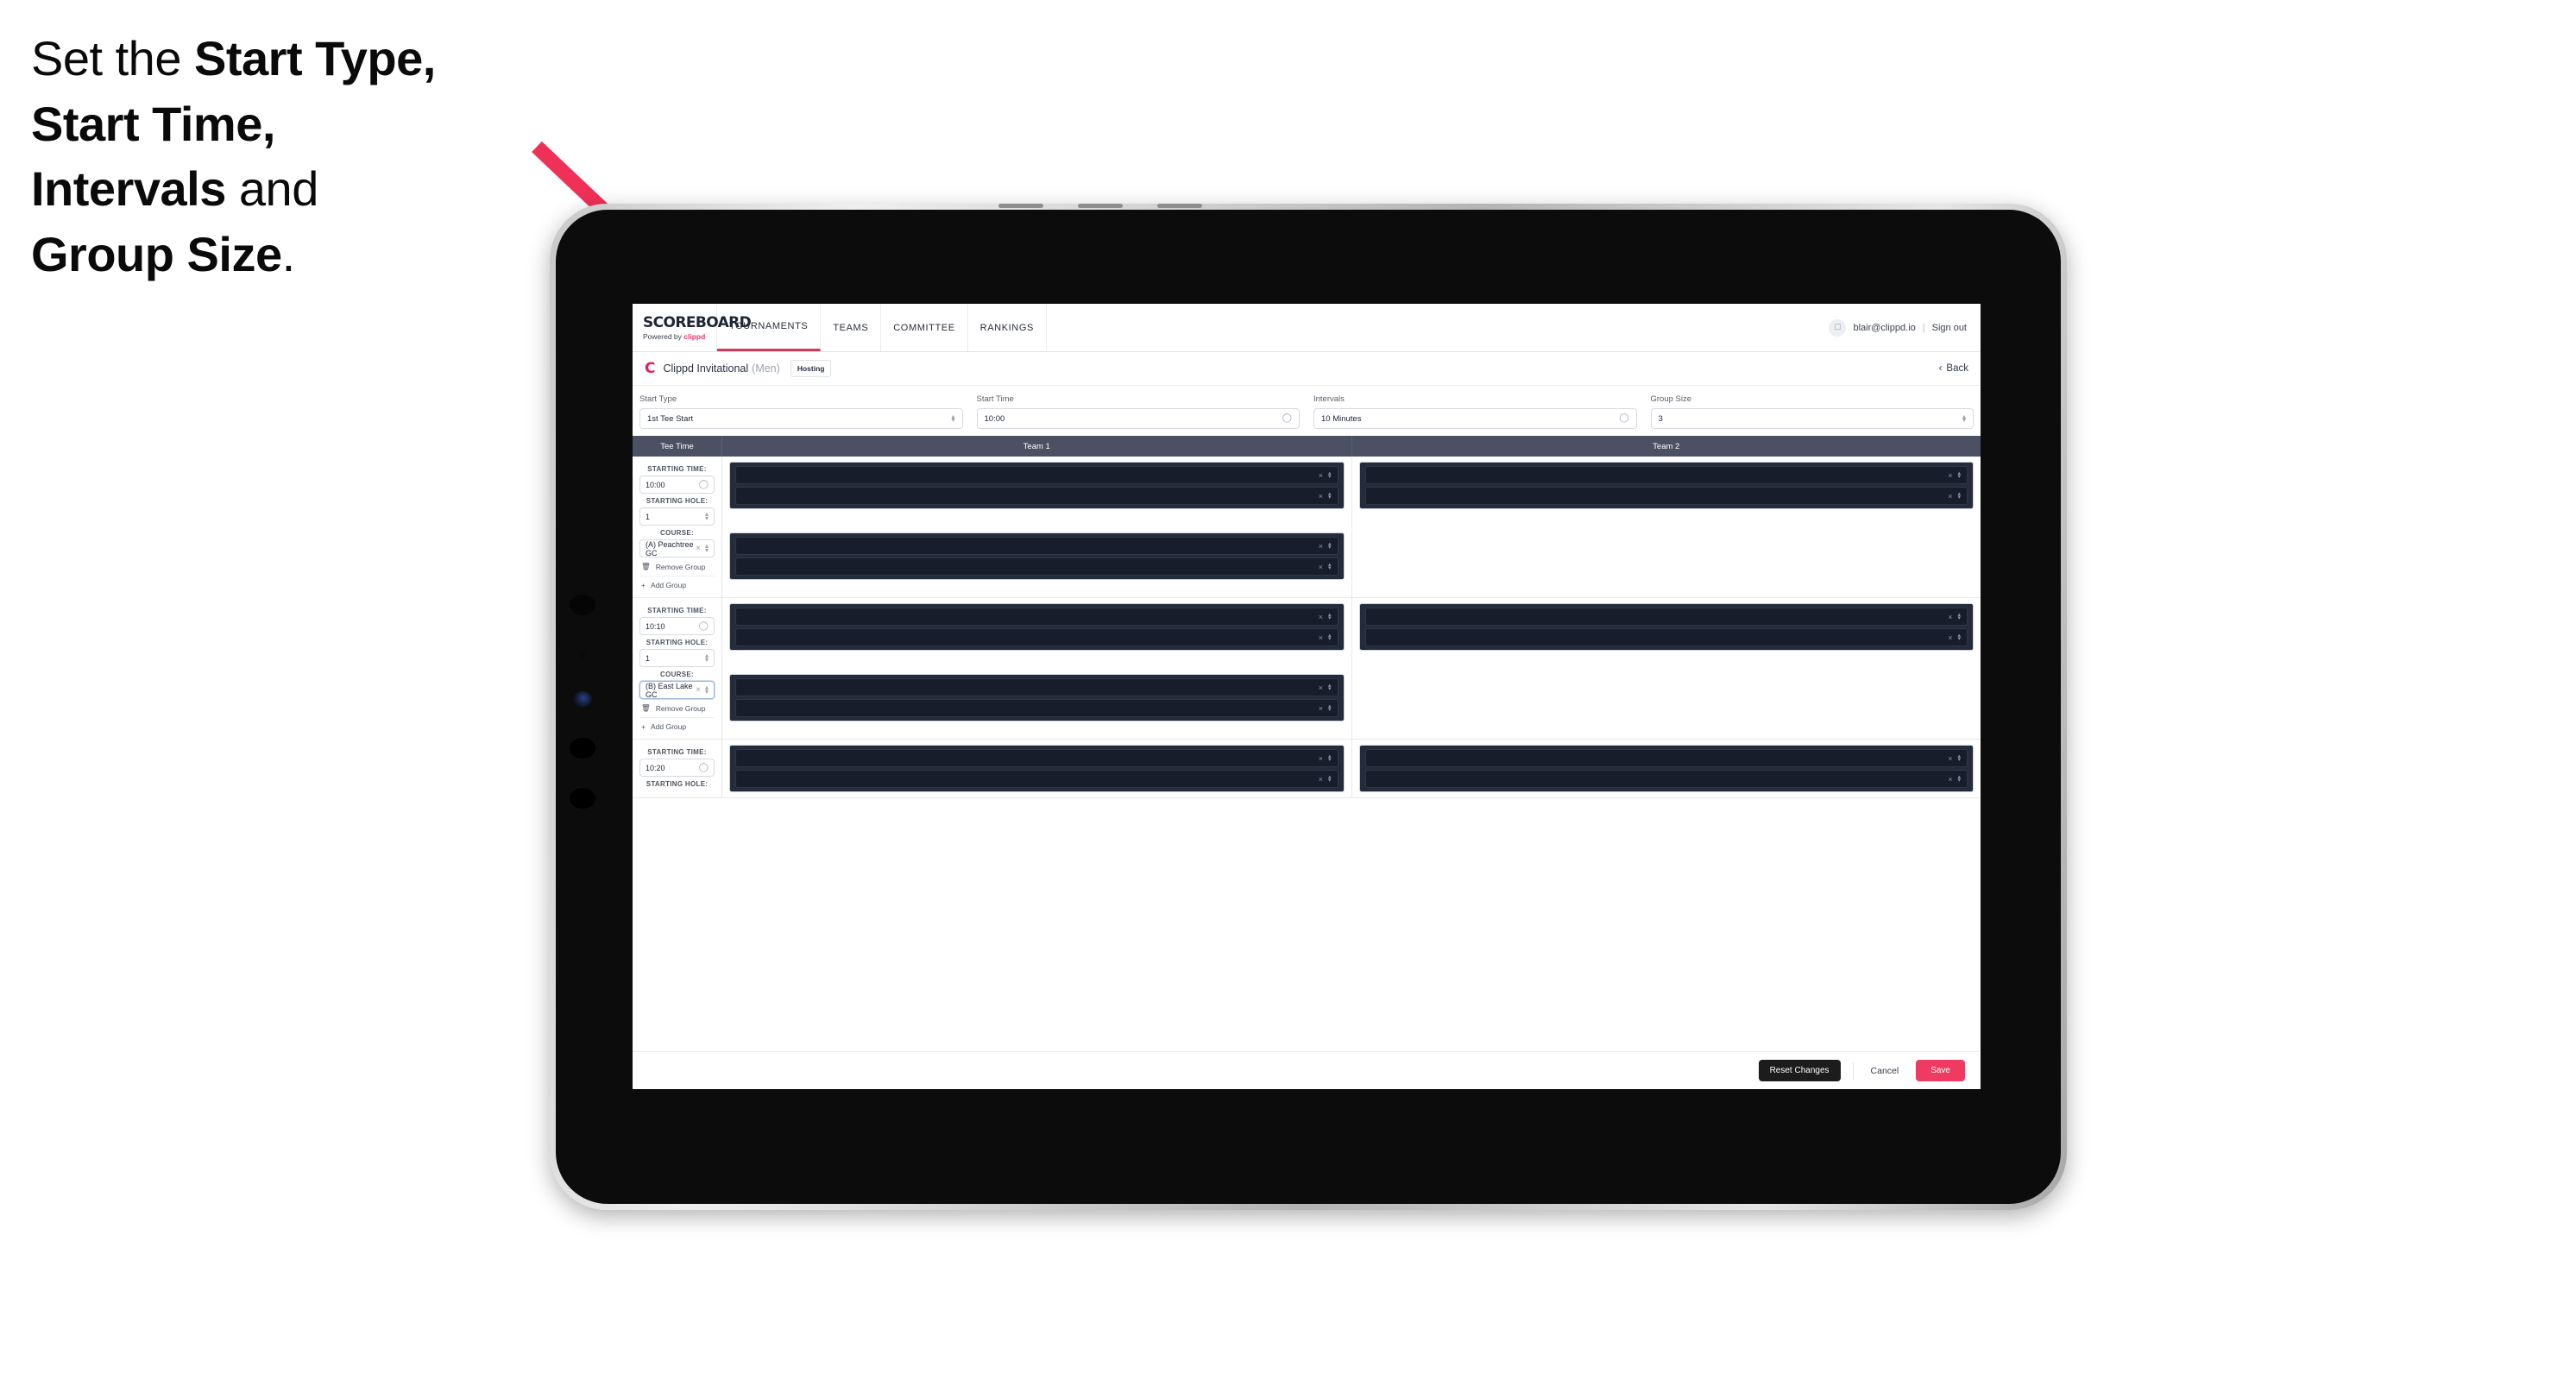 The image size is (2576, 1386). Describe the element at coordinates (1838, 328) in the screenshot. I see `avatar: ☐` at that location.